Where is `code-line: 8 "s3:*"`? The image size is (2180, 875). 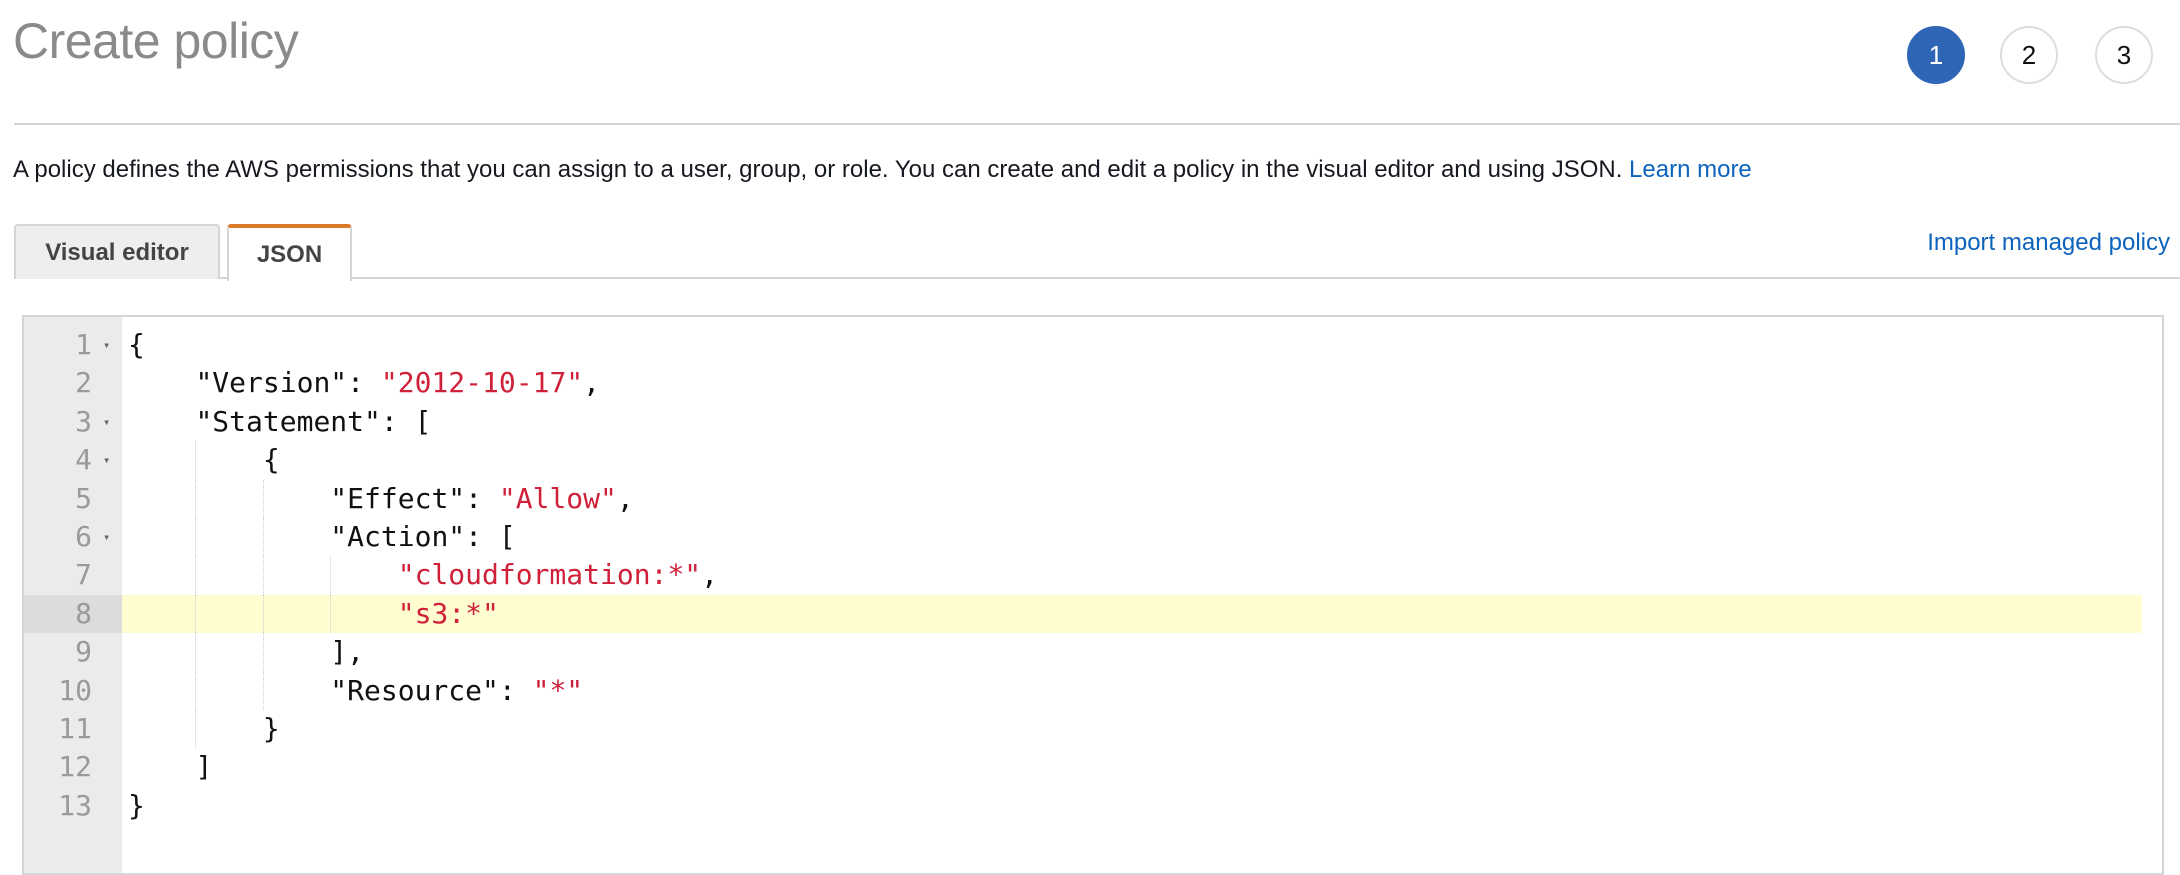 code-line: 8 "s3:*" is located at coordinates (1093, 614).